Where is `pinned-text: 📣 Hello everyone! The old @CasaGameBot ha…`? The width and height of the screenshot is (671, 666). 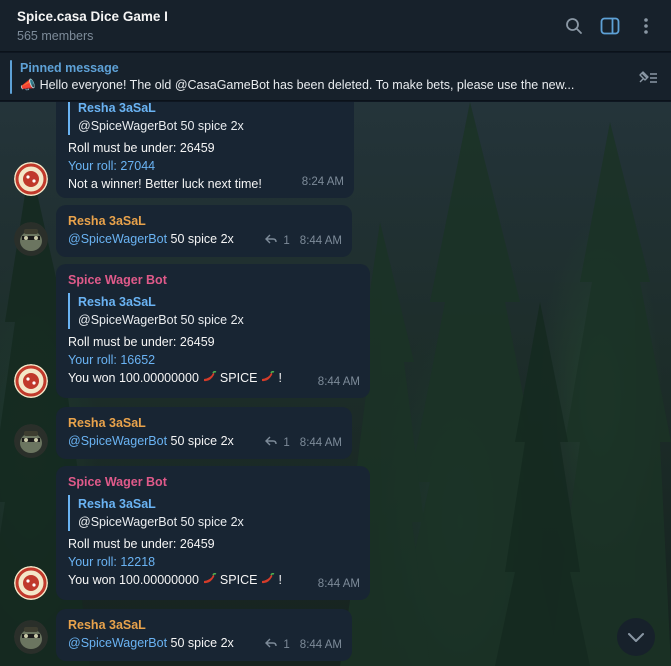 pinned-text: 📣 Hello everyone! The old @CasaGameBot ha… is located at coordinates (320, 85).